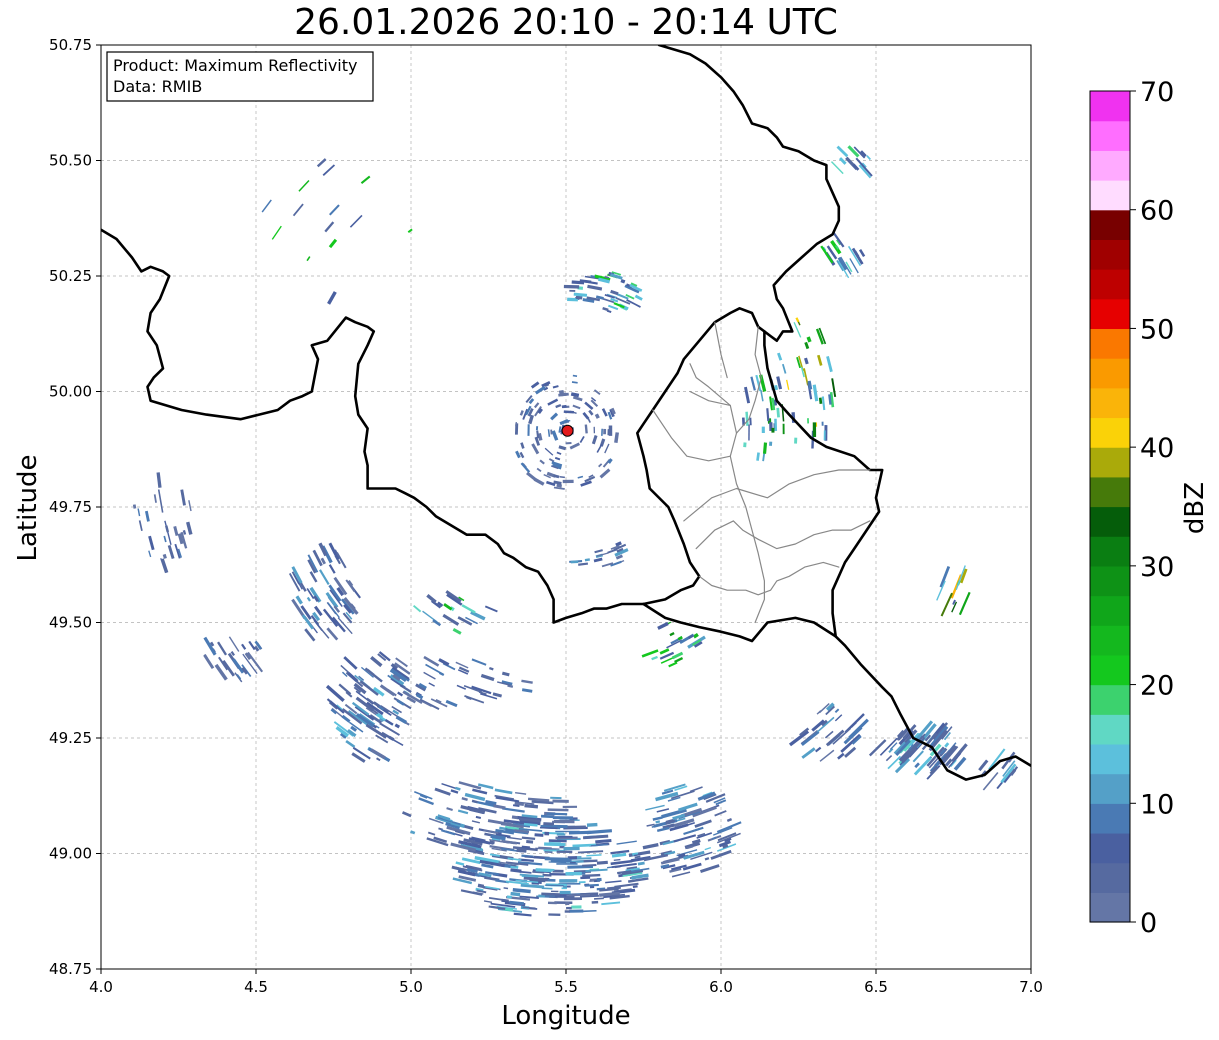 This screenshot has width=1219, height=1040. Describe the element at coordinates (70, 276) in the screenshot. I see `y-tick-label: 50.25` at that location.